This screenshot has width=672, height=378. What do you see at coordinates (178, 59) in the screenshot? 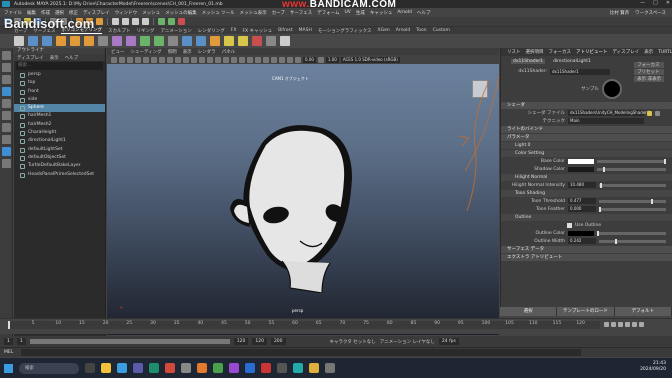
I see `field-chart-icon` at bounding box center [178, 59].